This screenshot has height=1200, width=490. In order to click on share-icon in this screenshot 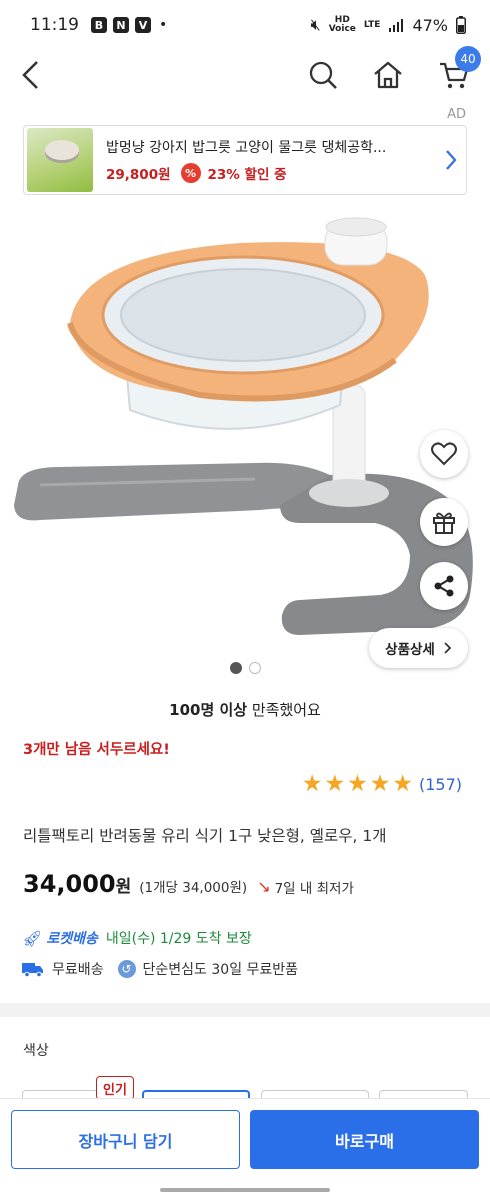, I will do `click(444, 586)`.